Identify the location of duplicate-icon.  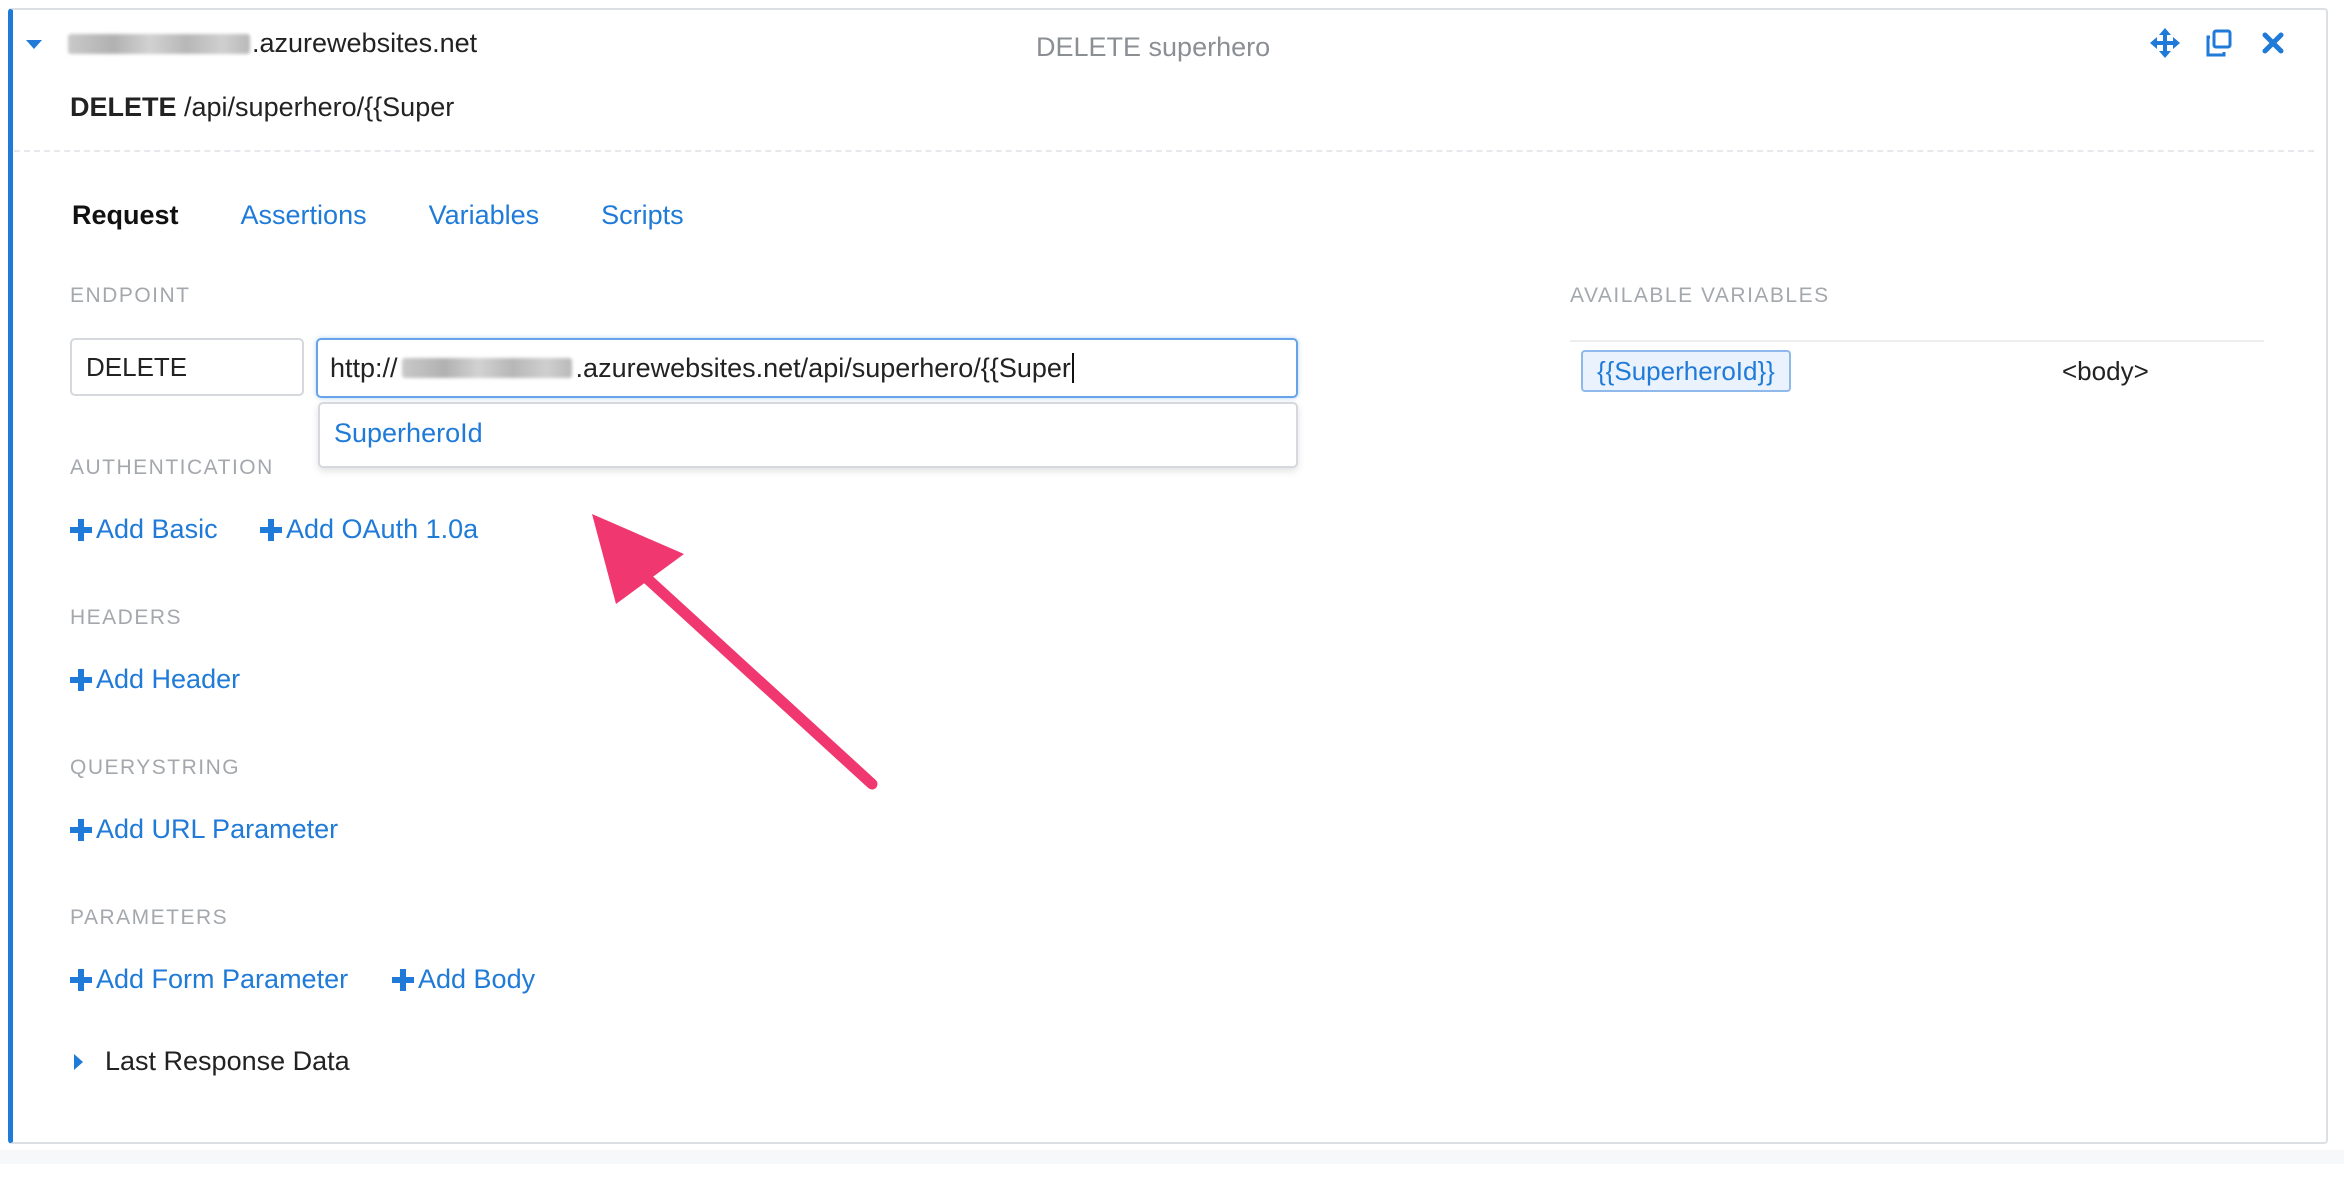
(2219, 43).